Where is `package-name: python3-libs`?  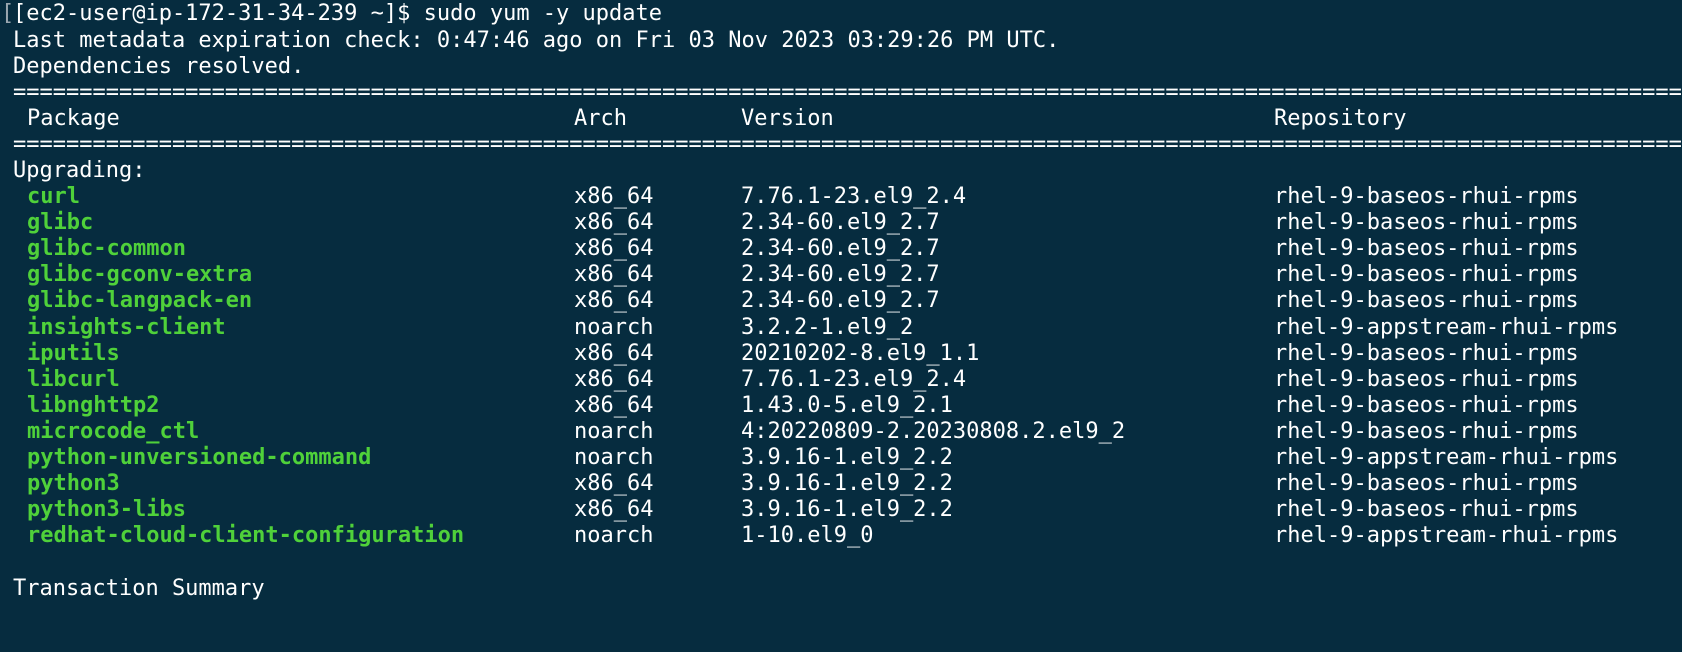 package-name: python3-libs is located at coordinates (106, 509).